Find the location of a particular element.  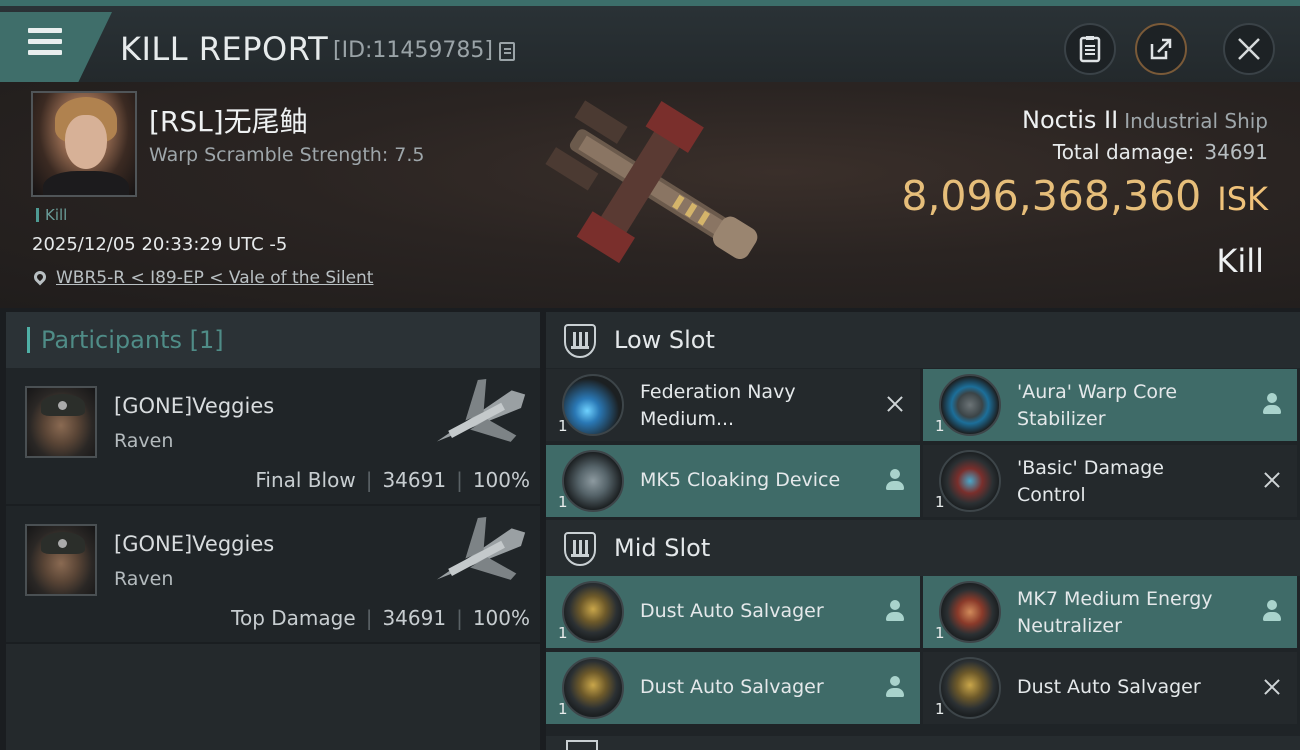

mid-slot-label: Mid Slot is located at coordinates (662, 548).